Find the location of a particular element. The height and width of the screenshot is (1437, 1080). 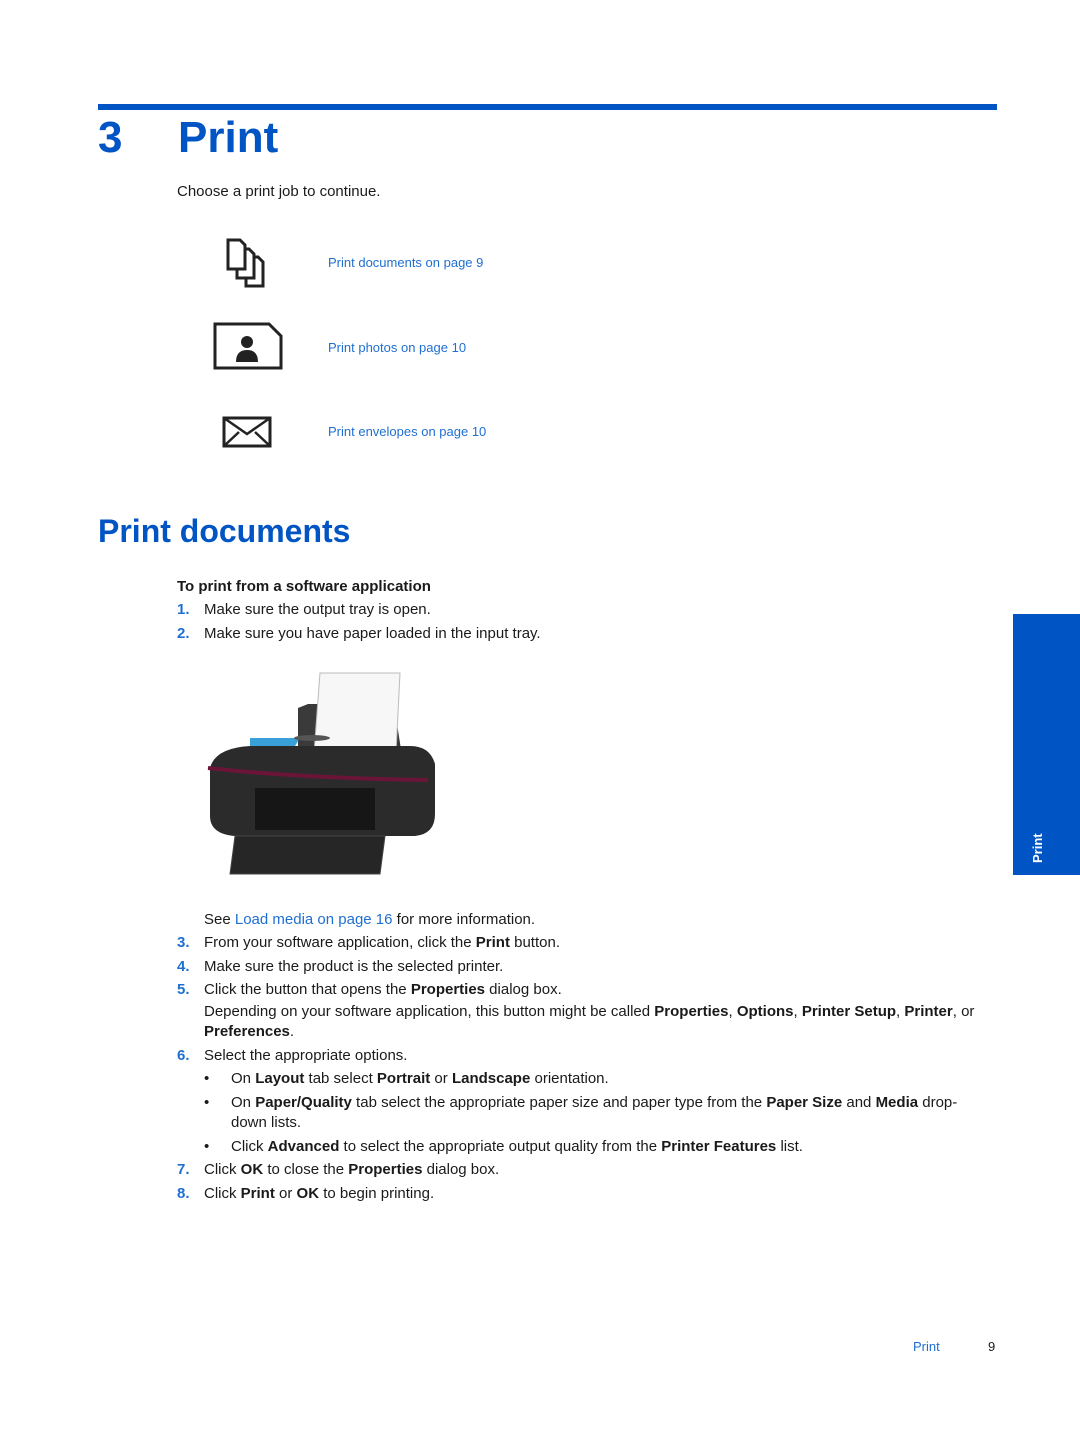

print-envelopes-link: Print envelopes on page 10 is located at coordinates (407, 431).